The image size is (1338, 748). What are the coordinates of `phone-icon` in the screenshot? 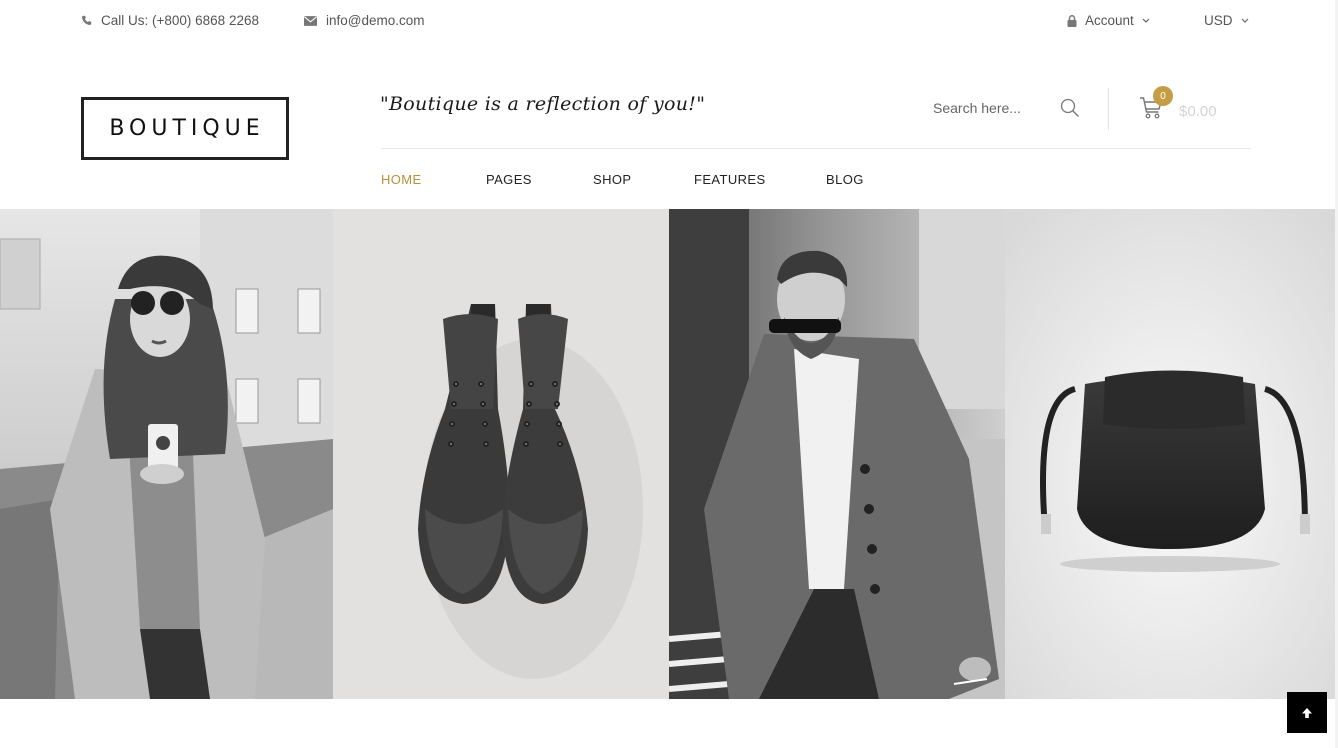 It's located at (87, 20).